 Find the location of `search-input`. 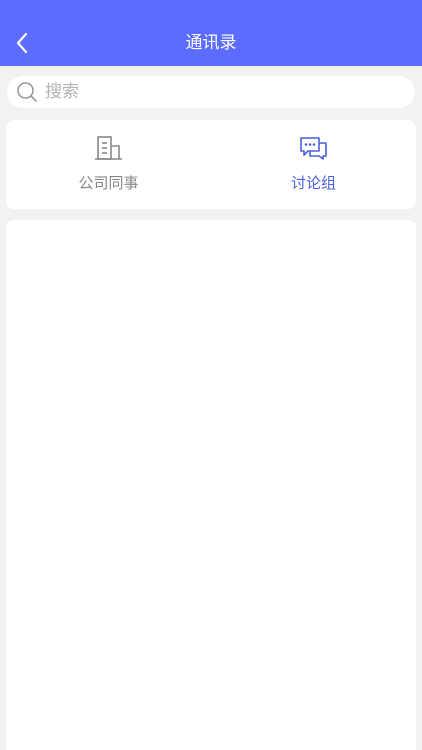

search-input is located at coordinates (215, 92).